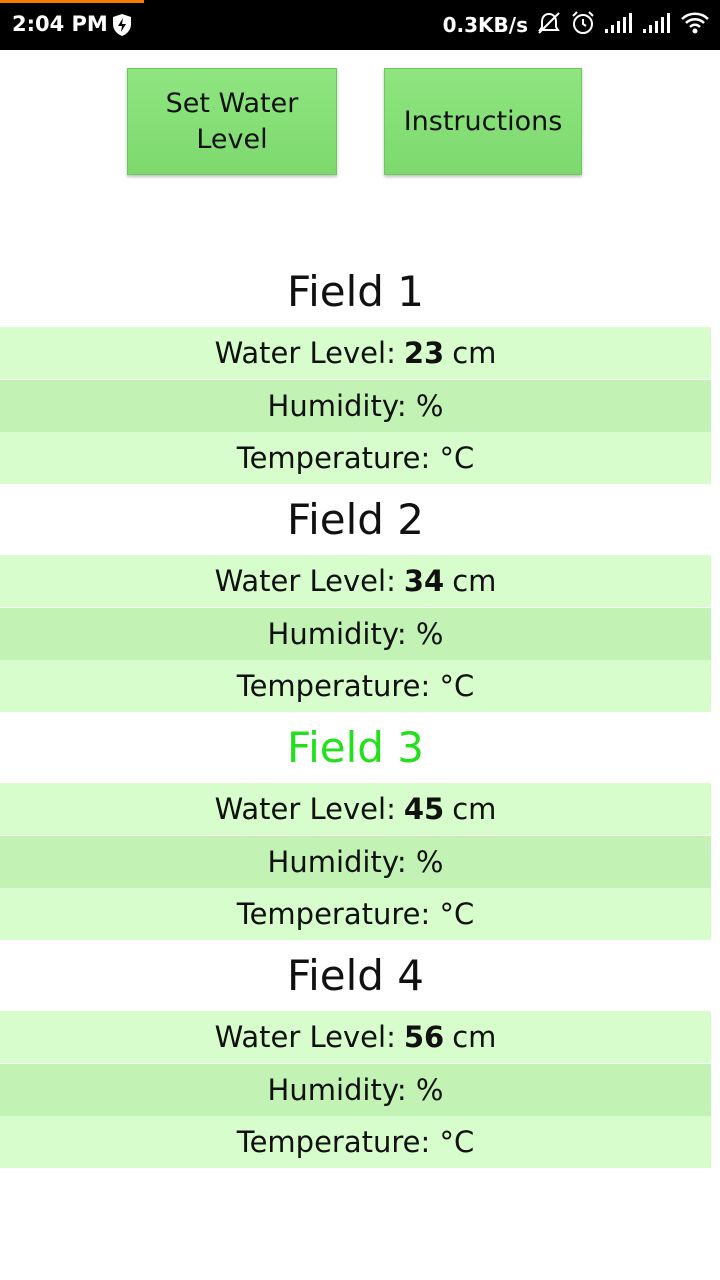 The image size is (720, 1280). Describe the element at coordinates (355, 747) in the screenshot. I see `field-3-title: Field 3` at that location.